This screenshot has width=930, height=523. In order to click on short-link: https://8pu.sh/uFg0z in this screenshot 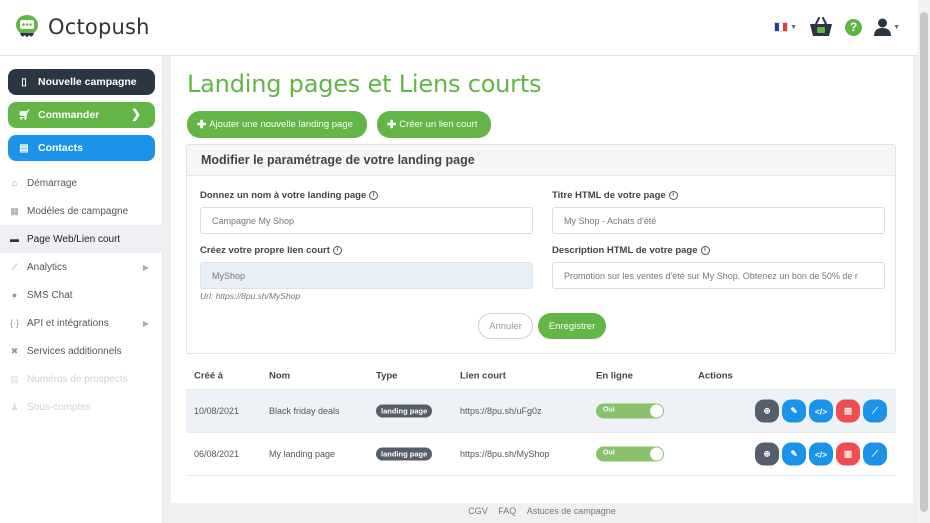, I will do `click(501, 411)`.